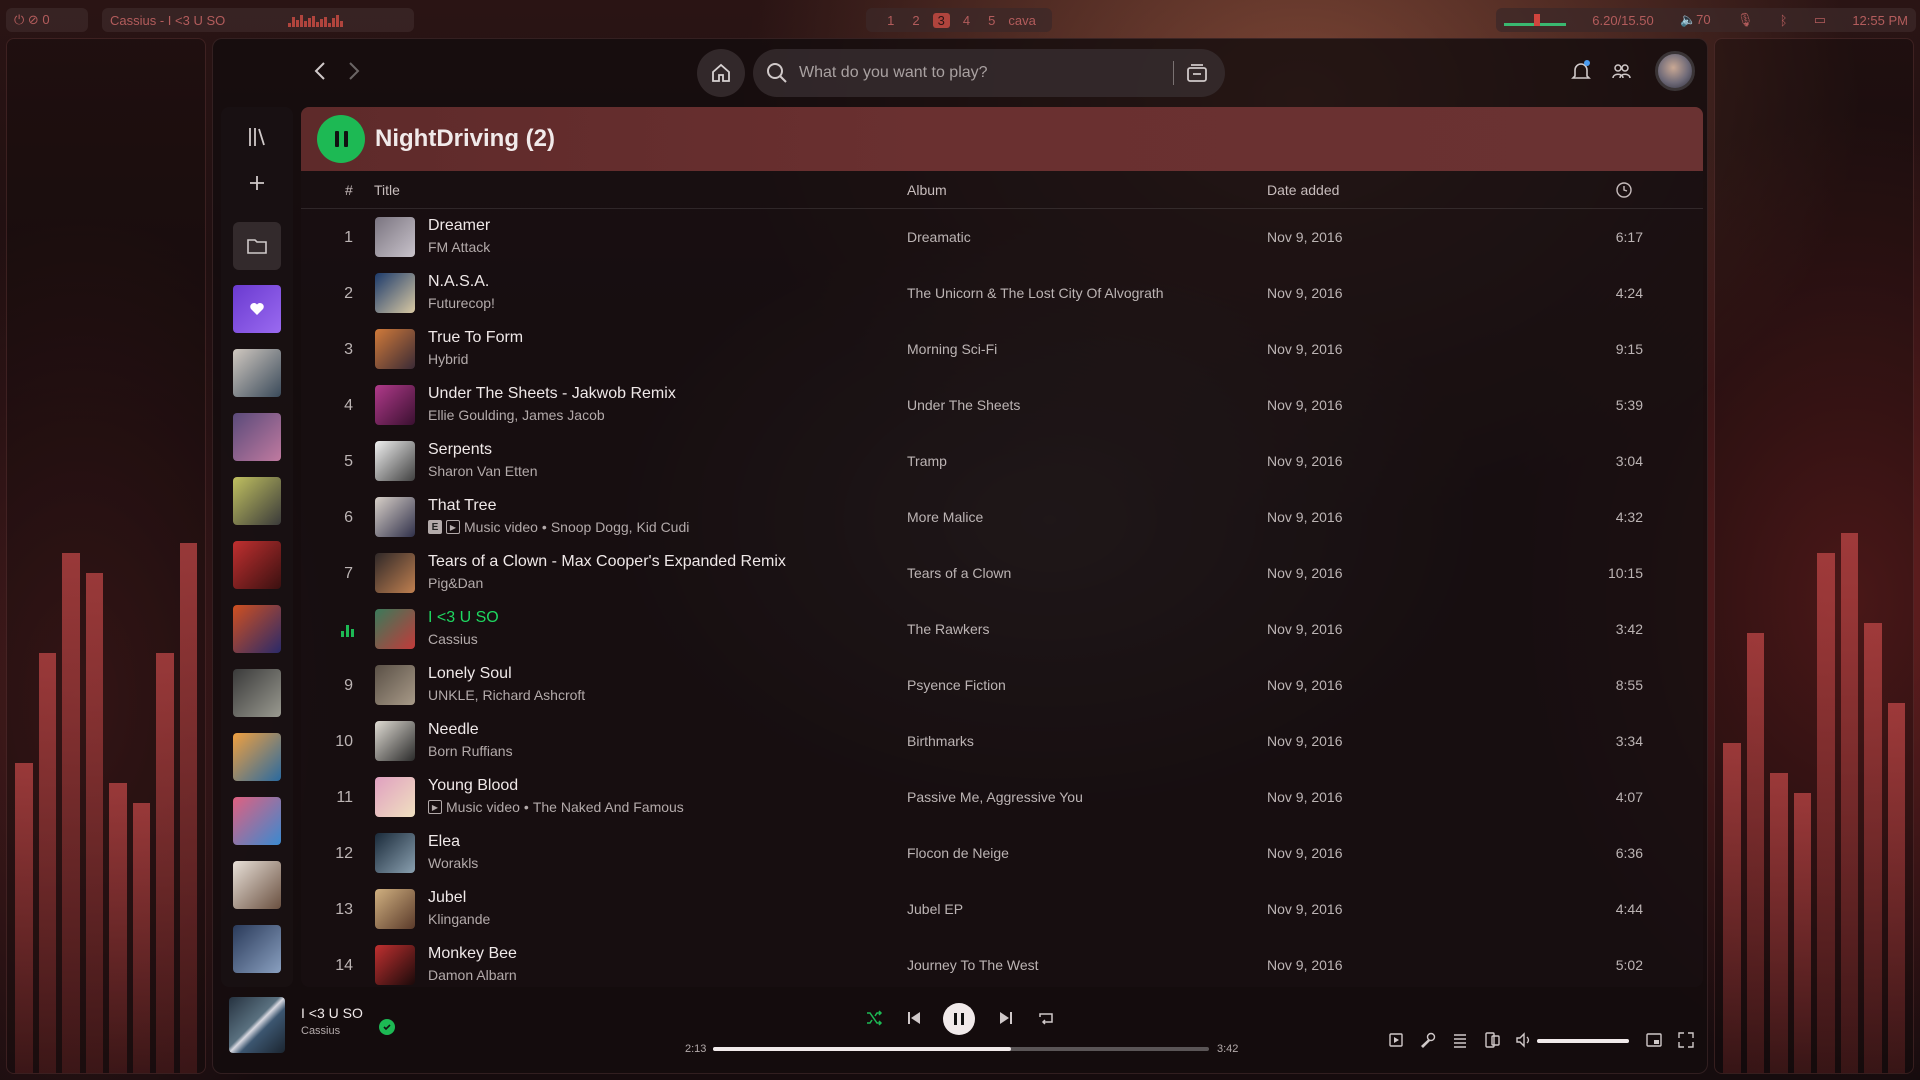  I want to click on track-artist: Sharon Van Etten, so click(482, 471).